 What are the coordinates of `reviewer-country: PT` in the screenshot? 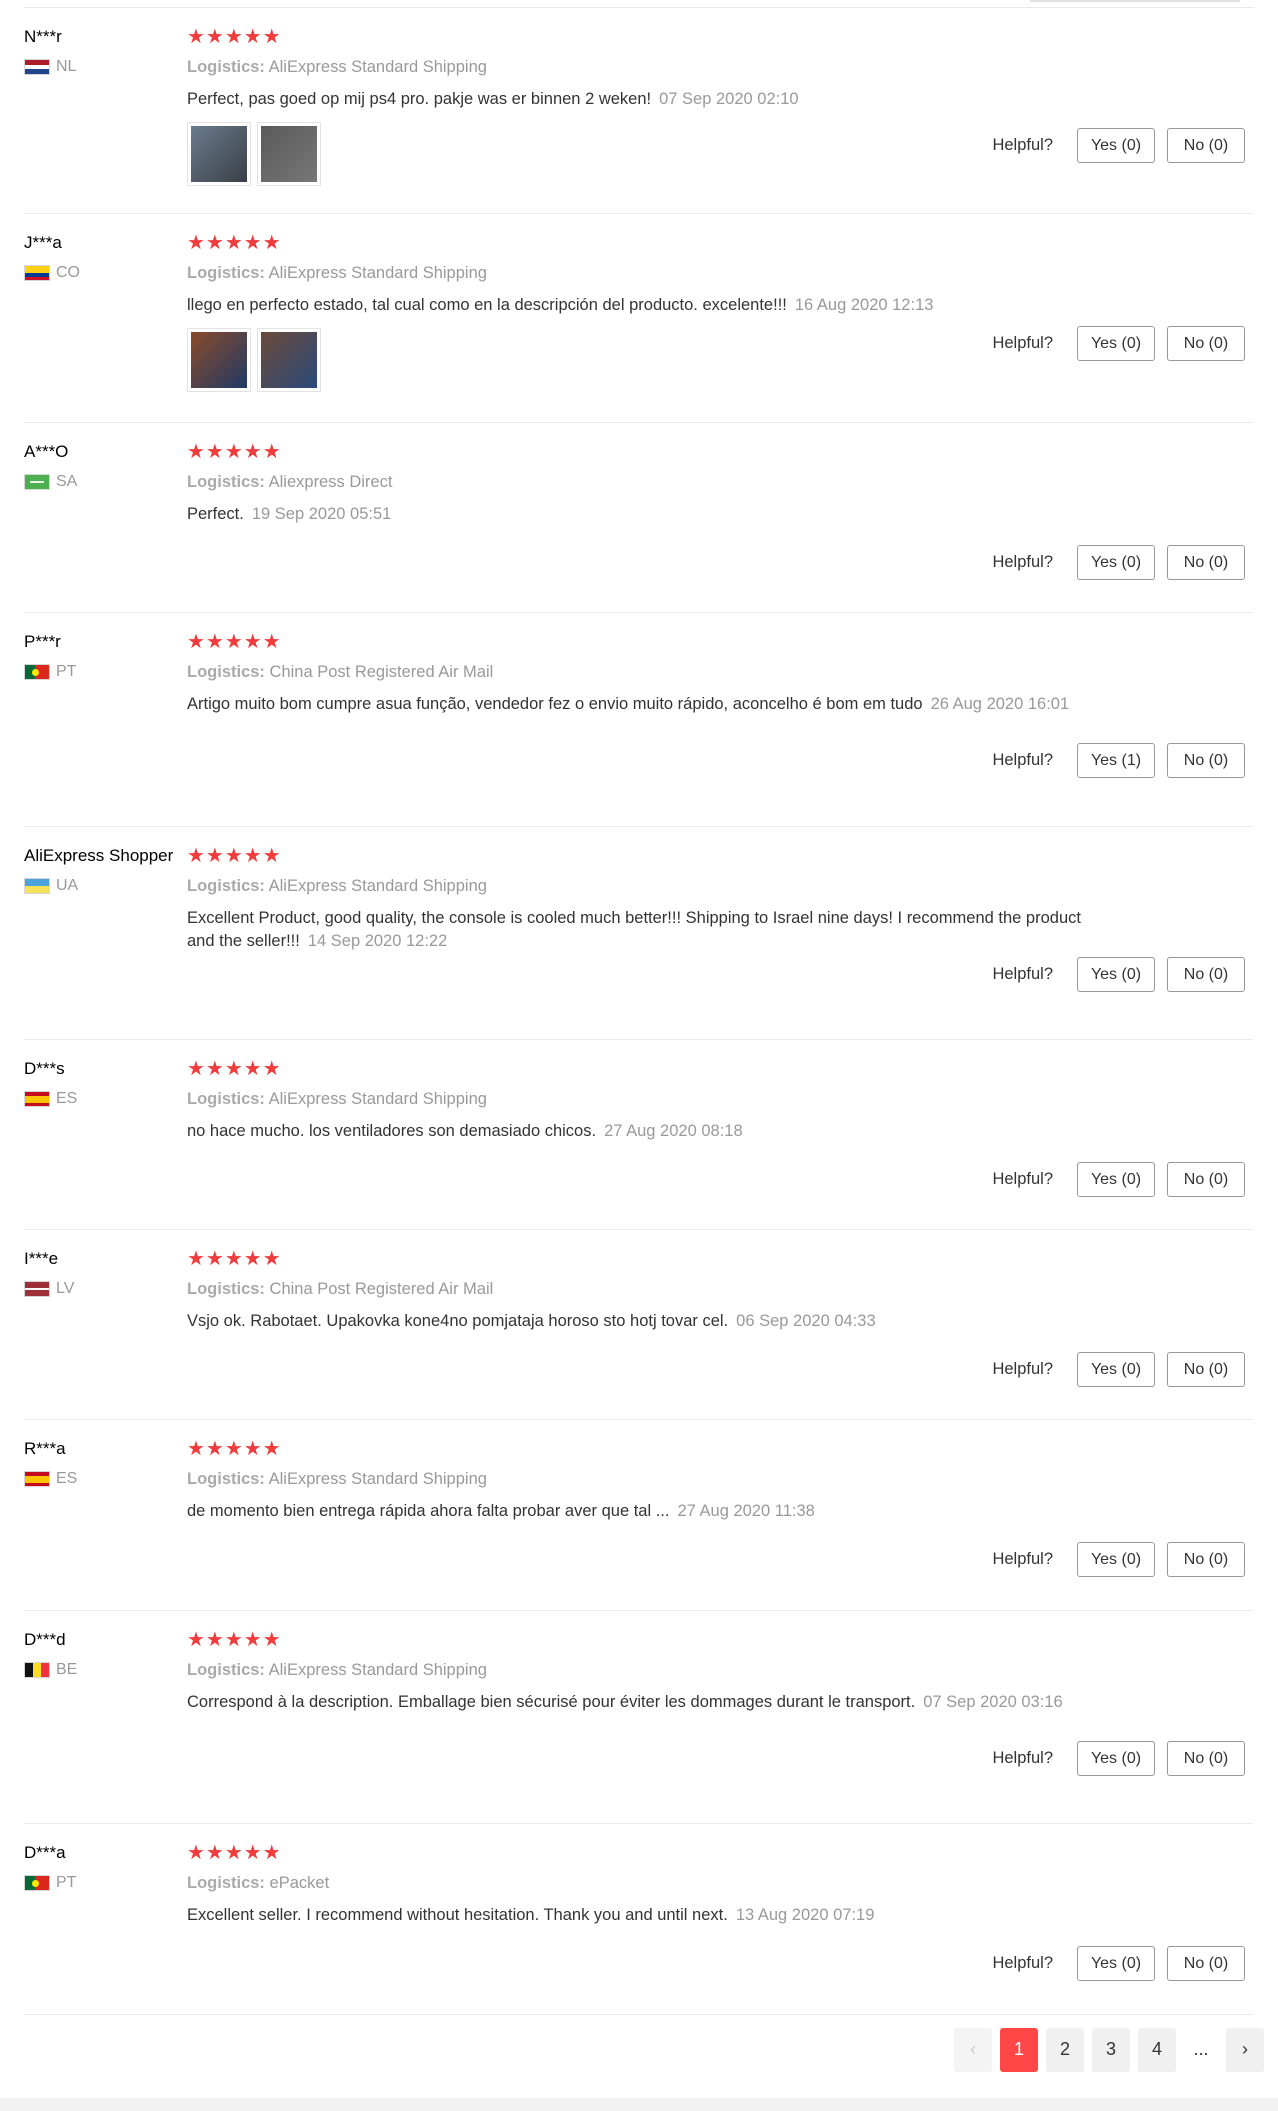 It's located at (104, 1883).